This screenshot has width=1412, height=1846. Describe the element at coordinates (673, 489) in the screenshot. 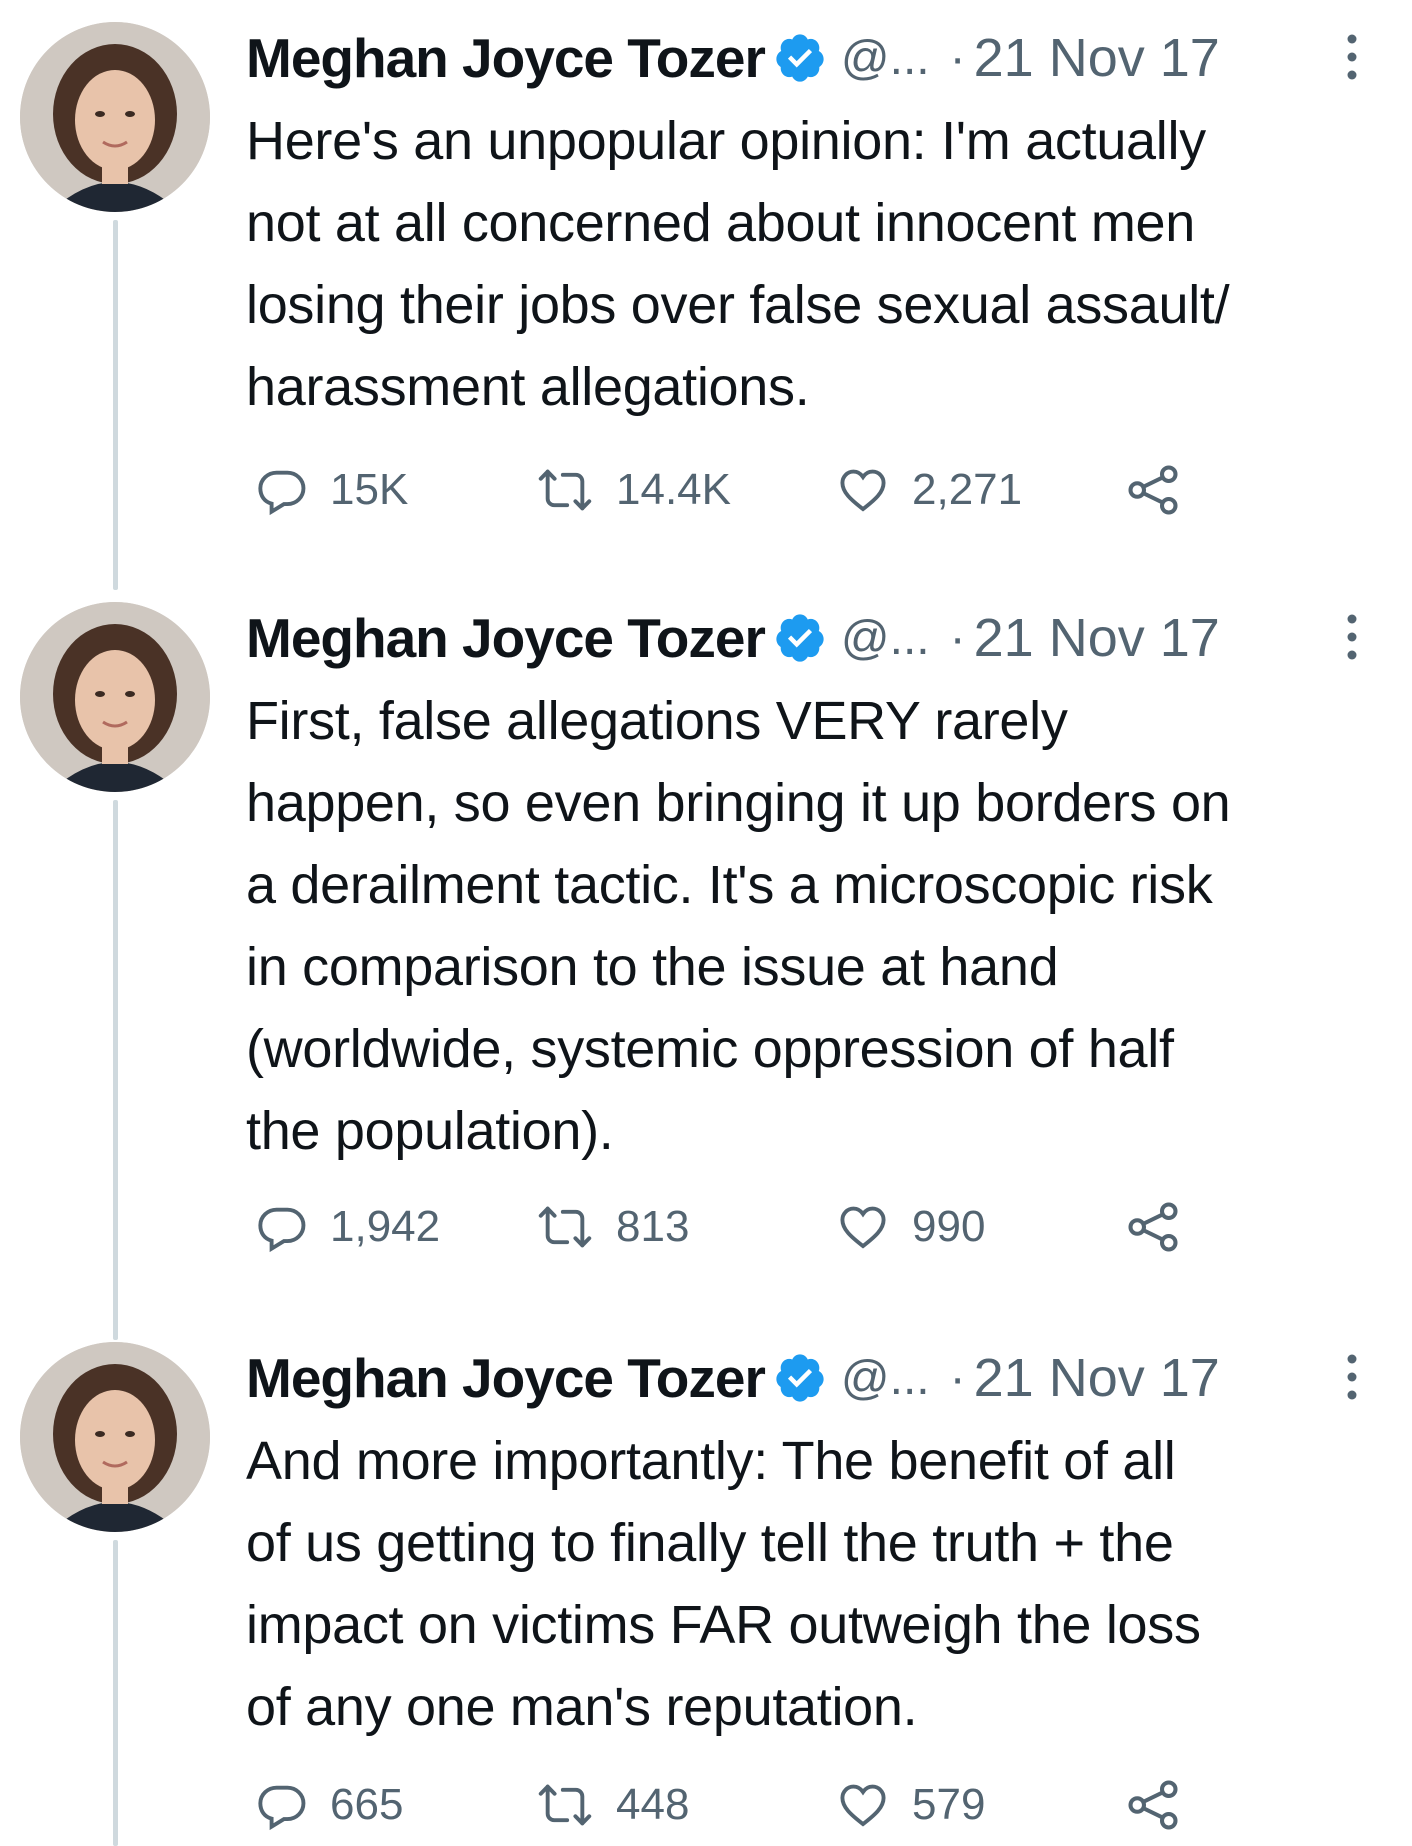

I see `retweet-count: 14.4K` at that location.